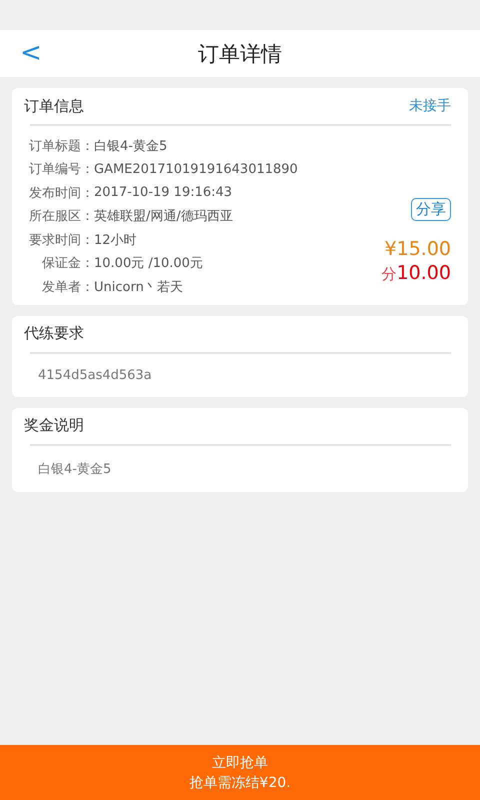  What do you see at coordinates (423, 273) in the screenshot?
I see `points-amount: 10.00` at bounding box center [423, 273].